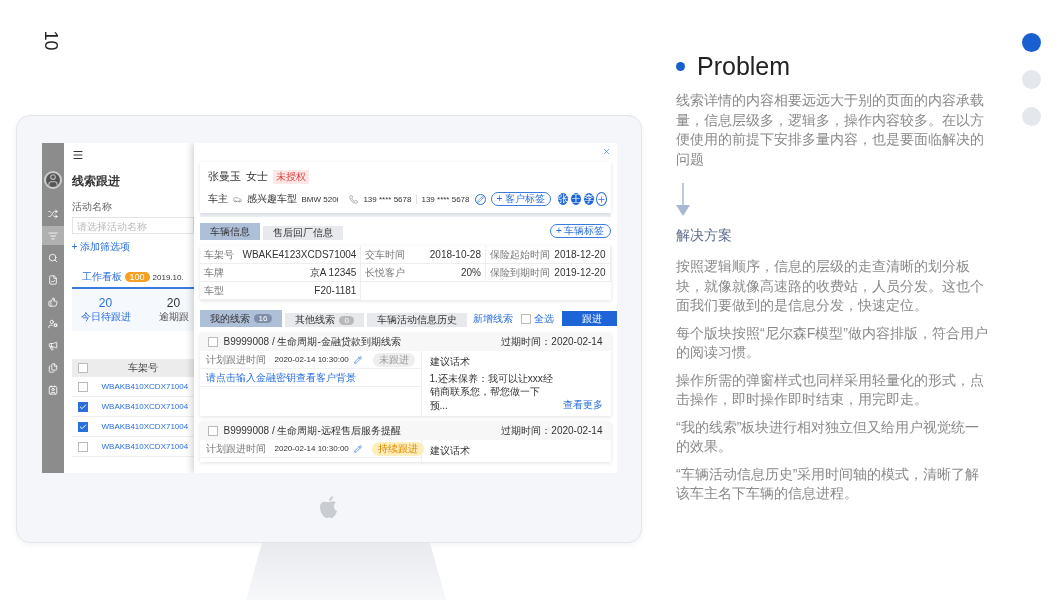 The image size is (1062, 600). I want to click on status-pill: 持续跟进, so click(397, 448).